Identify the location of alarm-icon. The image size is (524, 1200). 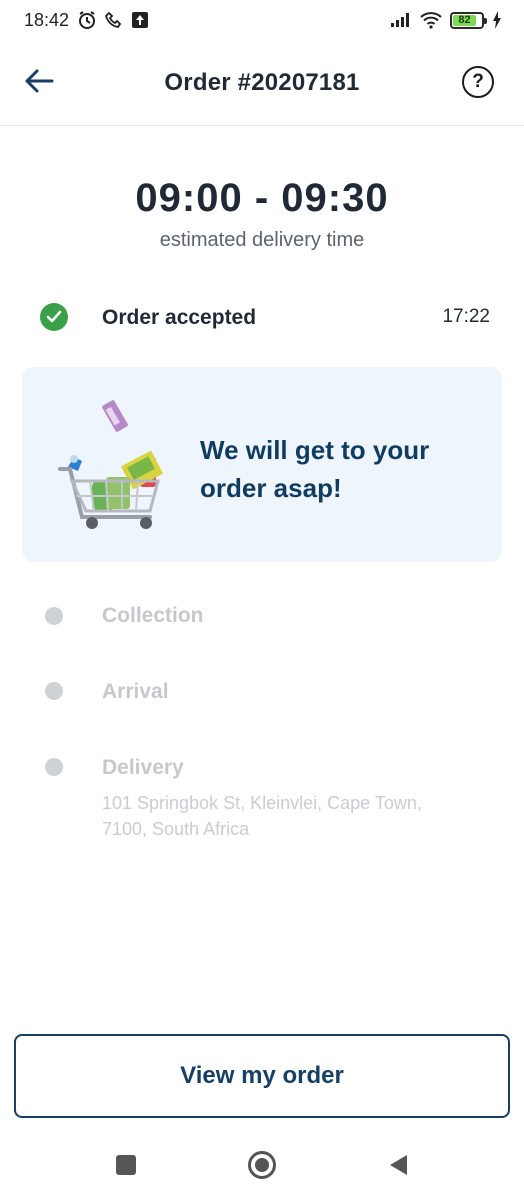
(87, 20).